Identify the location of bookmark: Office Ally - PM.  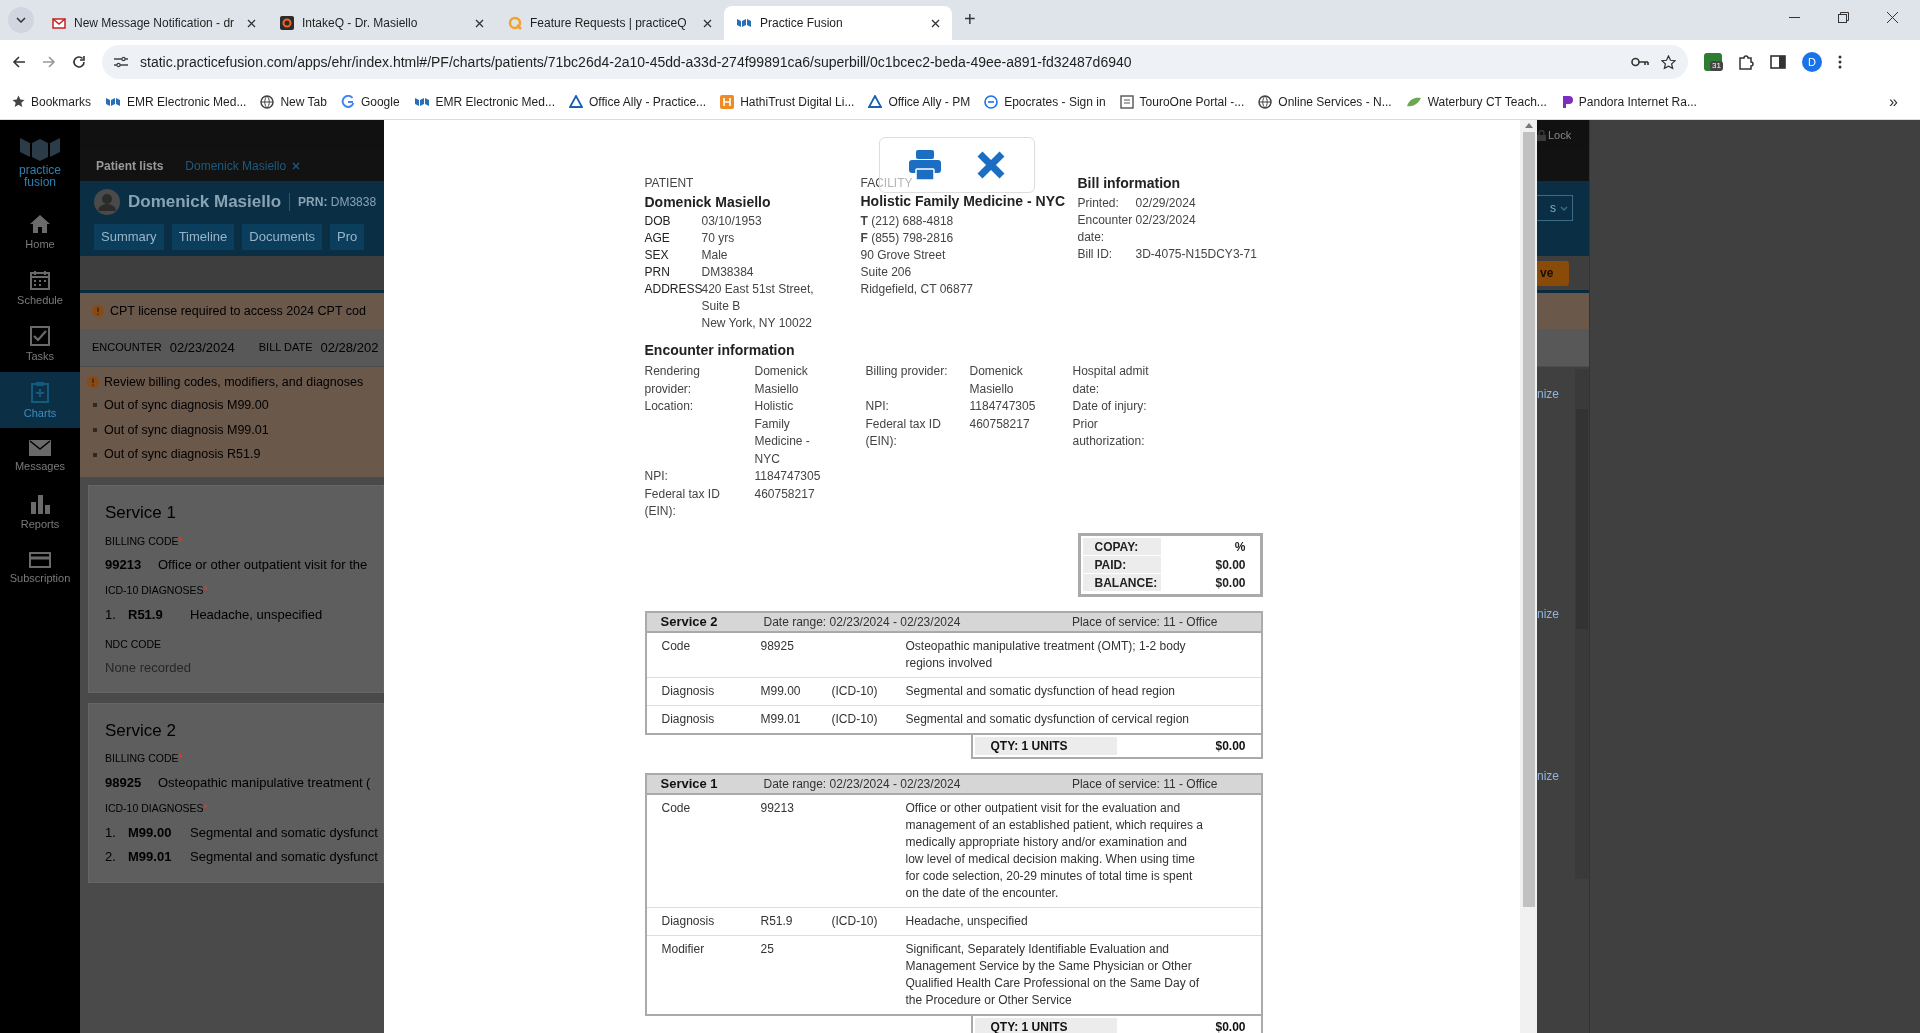
(919, 101).